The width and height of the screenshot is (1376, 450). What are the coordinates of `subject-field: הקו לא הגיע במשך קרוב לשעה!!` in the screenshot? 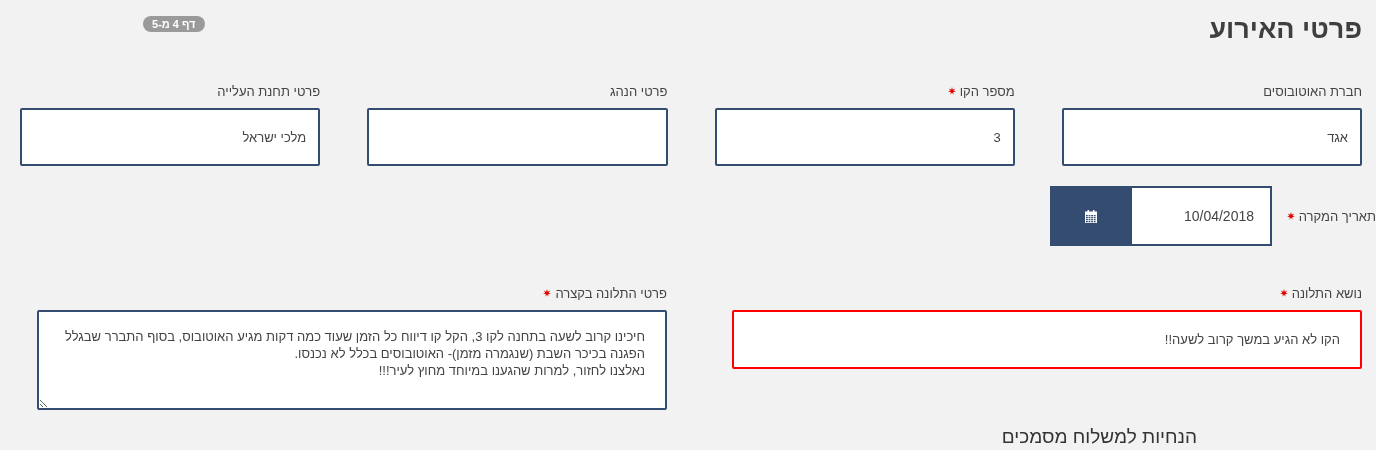 It's located at (1047, 339).